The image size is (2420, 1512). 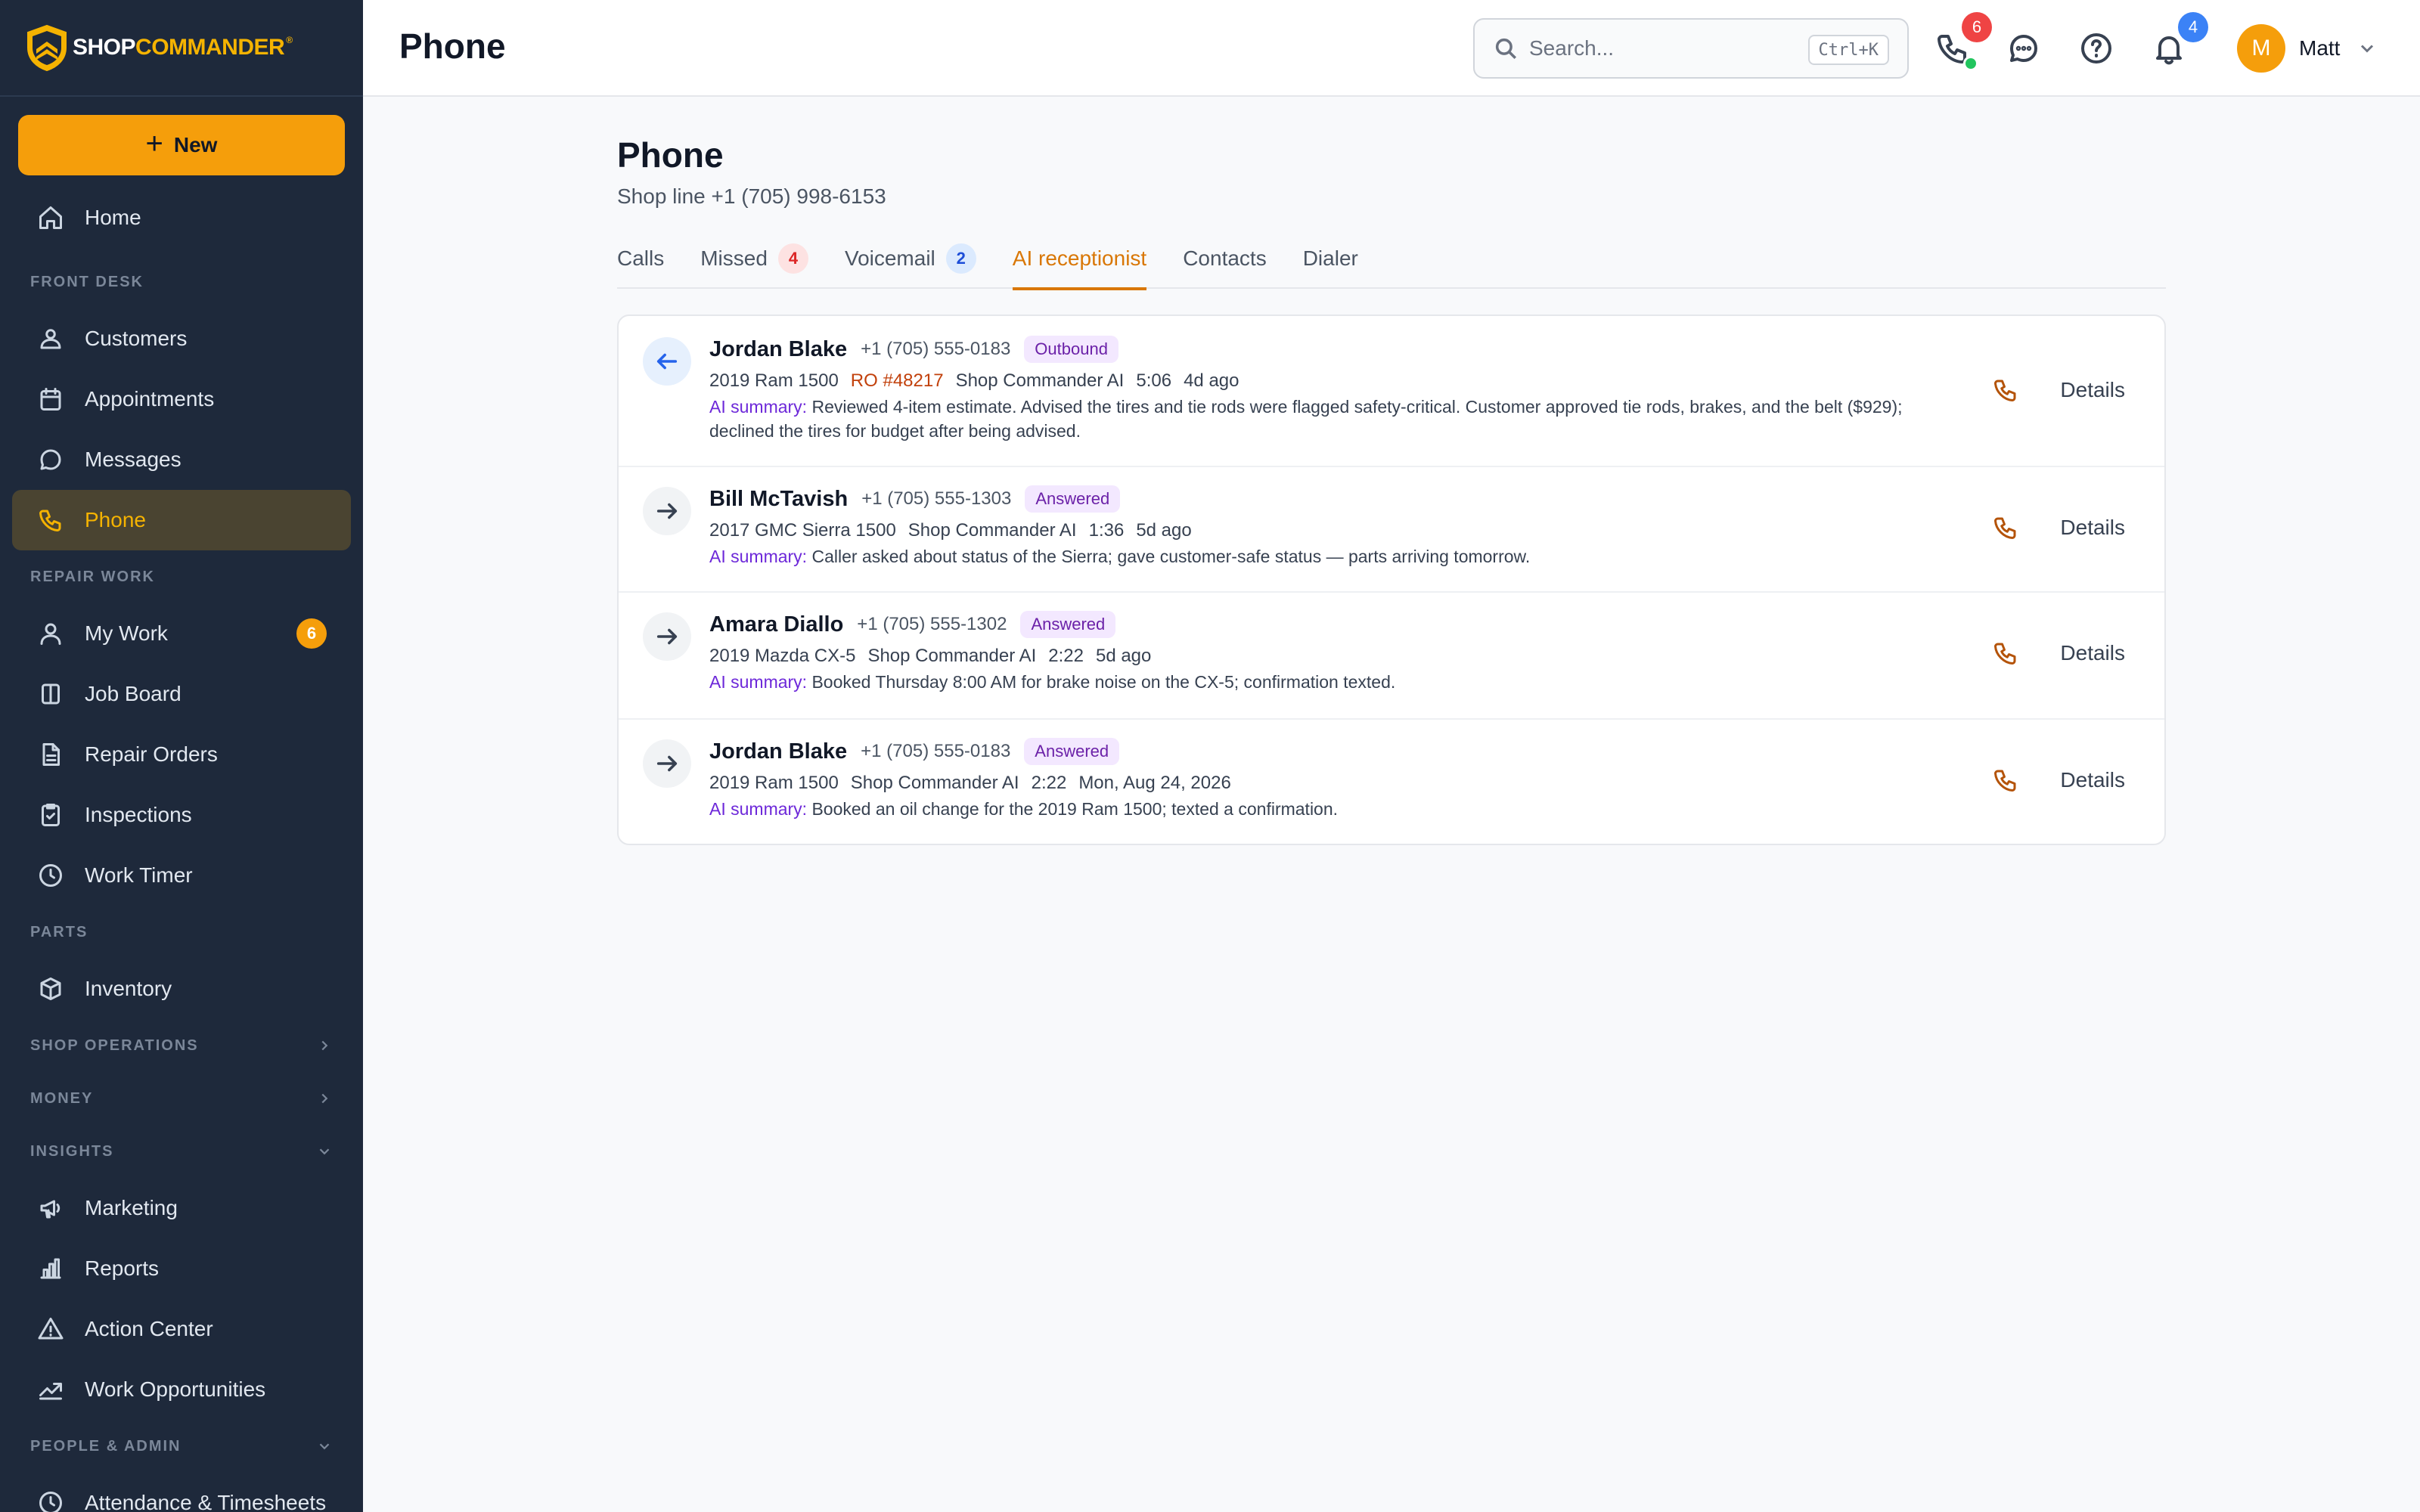 I want to click on clipboard-check-icon, so click(x=50, y=815).